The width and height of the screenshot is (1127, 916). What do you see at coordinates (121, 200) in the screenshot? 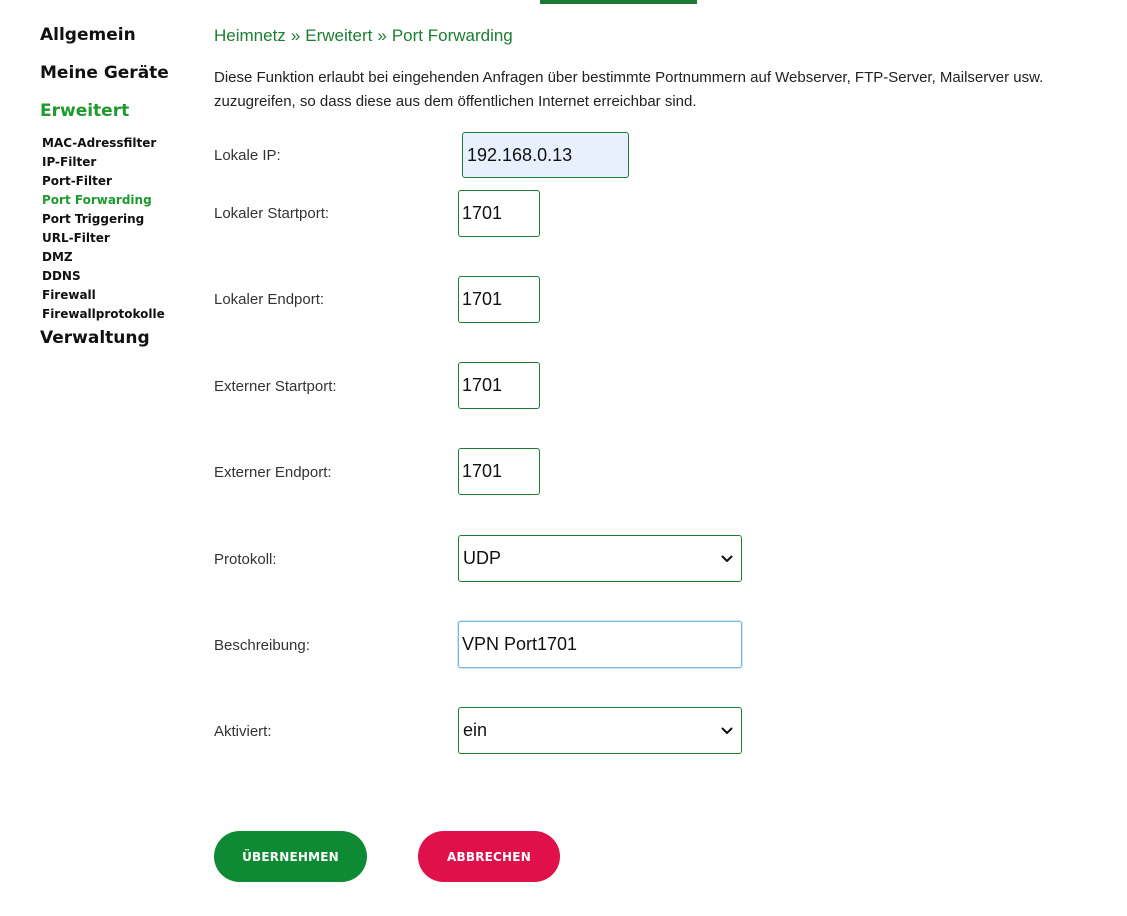
I see `sidebar-subitem-port-forwarding: Port Forwarding` at bounding box center [121, 200].